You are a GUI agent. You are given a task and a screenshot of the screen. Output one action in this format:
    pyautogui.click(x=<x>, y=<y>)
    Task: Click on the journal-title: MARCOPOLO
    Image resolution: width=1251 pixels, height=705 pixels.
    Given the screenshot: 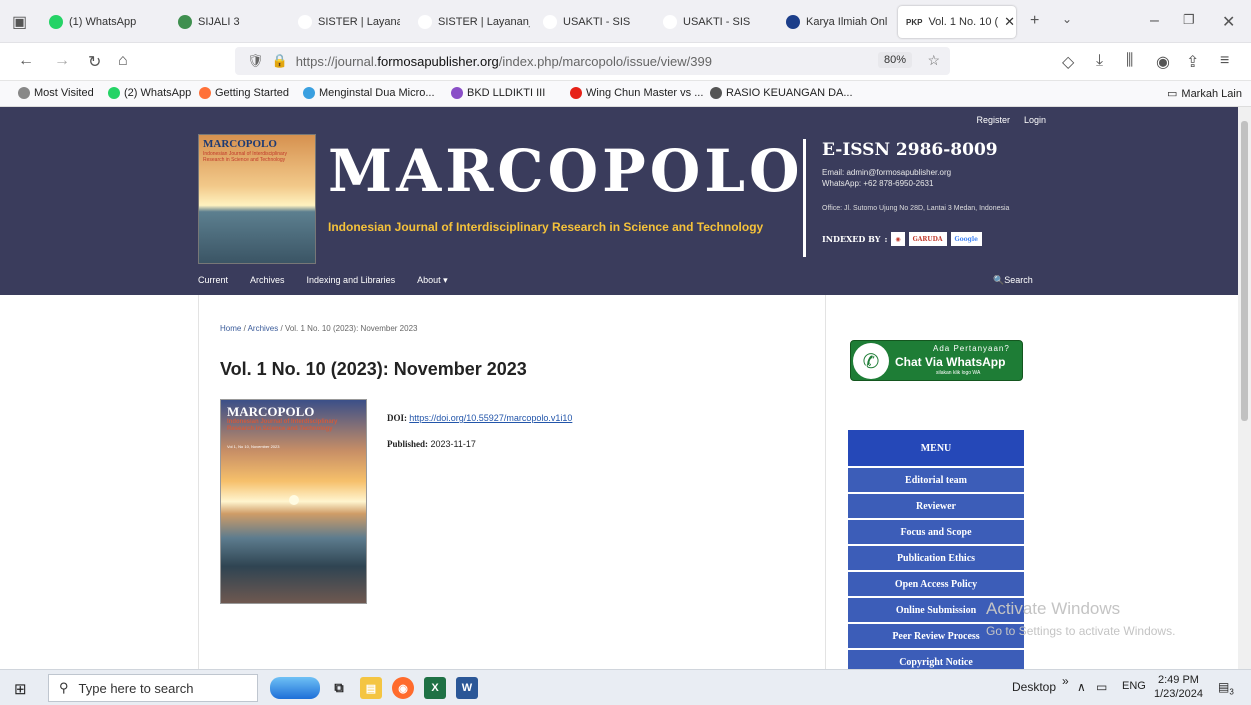 What is the action you would take?
    pyautogui.click(x=566, y=171)
    